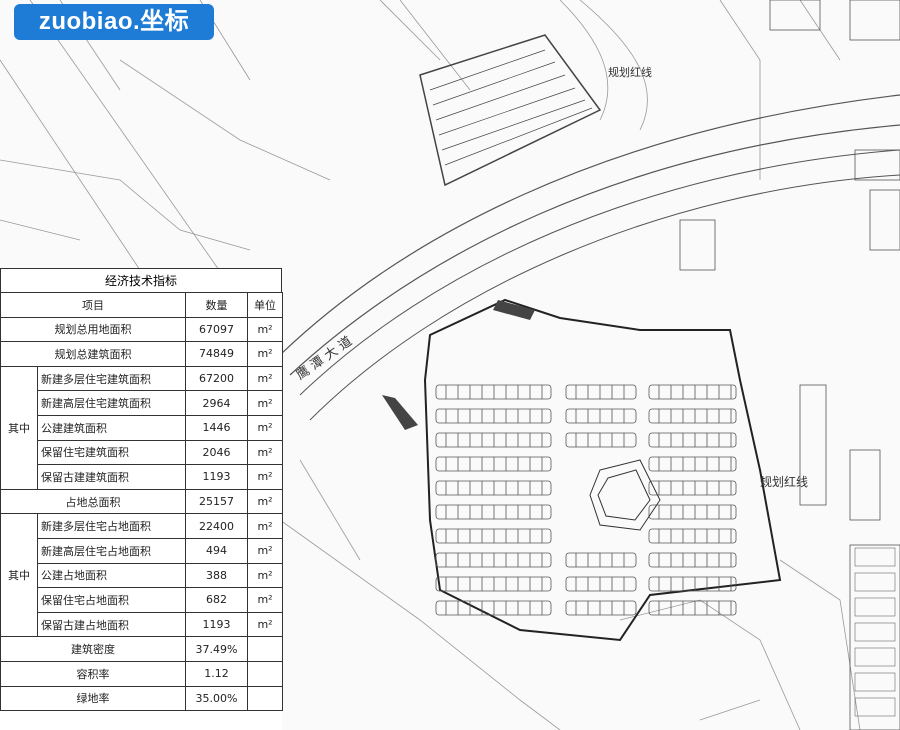  What do you see at coordinates (114, 22) in the screenshot?
I see `brand-logo: zuobiao.坐标` at bounding box center [114, 22].